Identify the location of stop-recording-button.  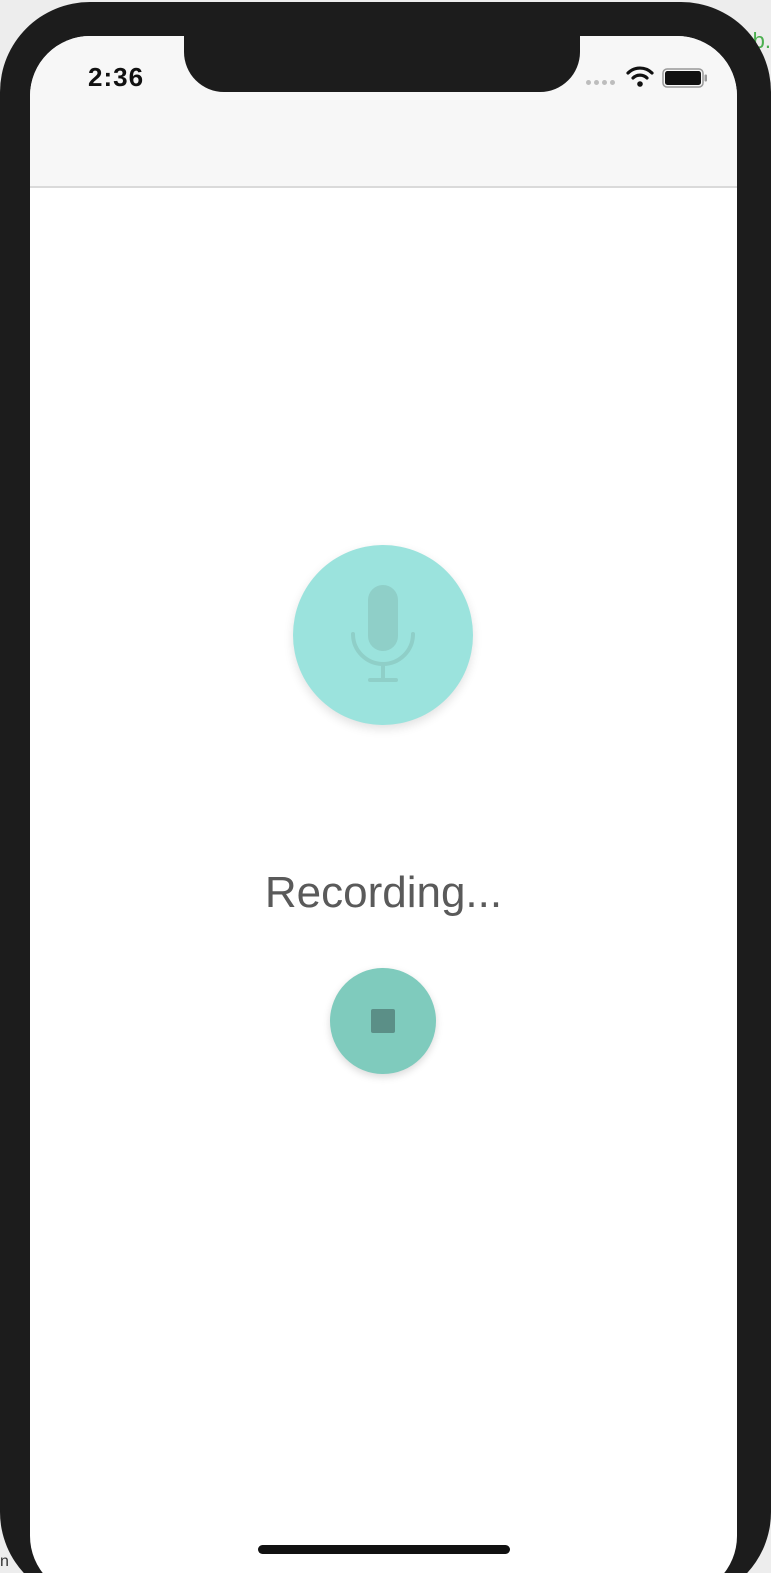
(383, 1021).